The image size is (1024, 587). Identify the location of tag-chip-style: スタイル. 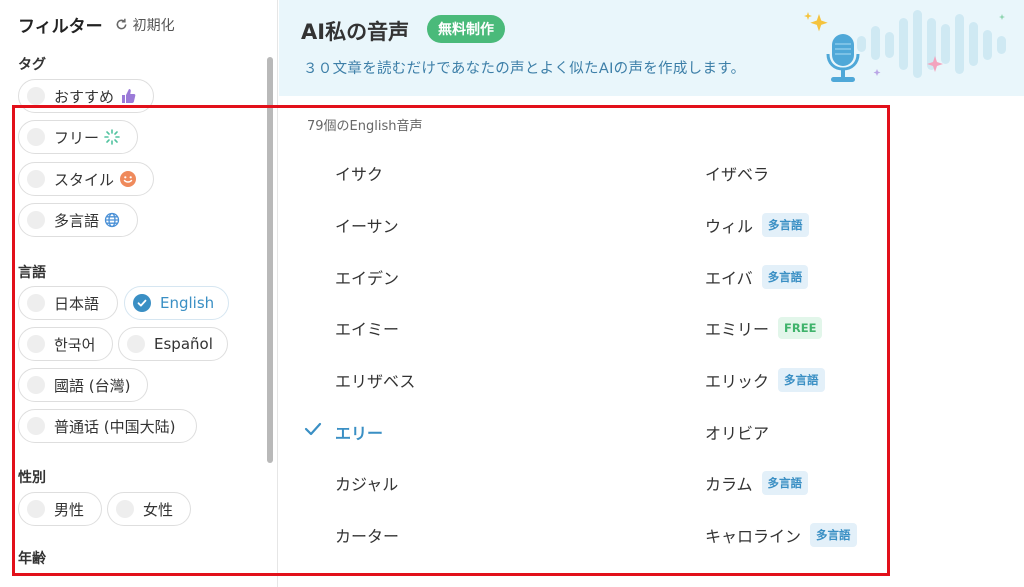
(86, 179).